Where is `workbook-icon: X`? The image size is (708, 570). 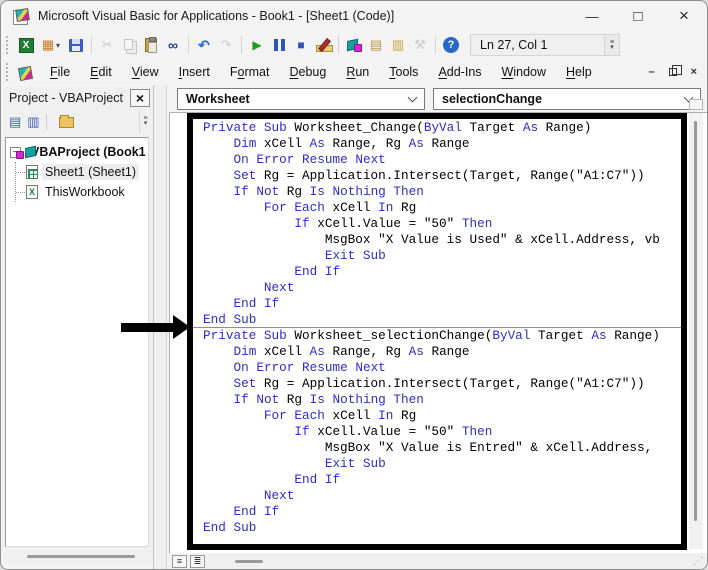
workbook-icon: X is located at coordinates (32, 192).